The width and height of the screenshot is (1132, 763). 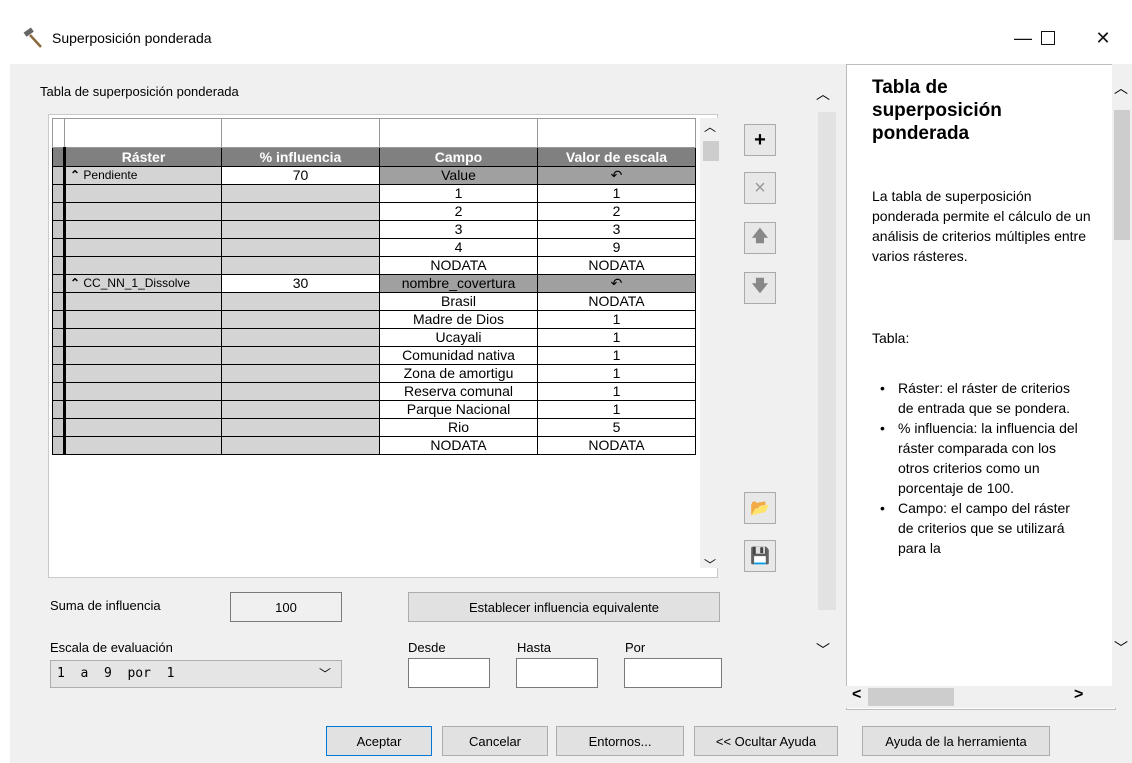 I want to click on scroll-down-icon: ﹀, so click(x=823, y=650).